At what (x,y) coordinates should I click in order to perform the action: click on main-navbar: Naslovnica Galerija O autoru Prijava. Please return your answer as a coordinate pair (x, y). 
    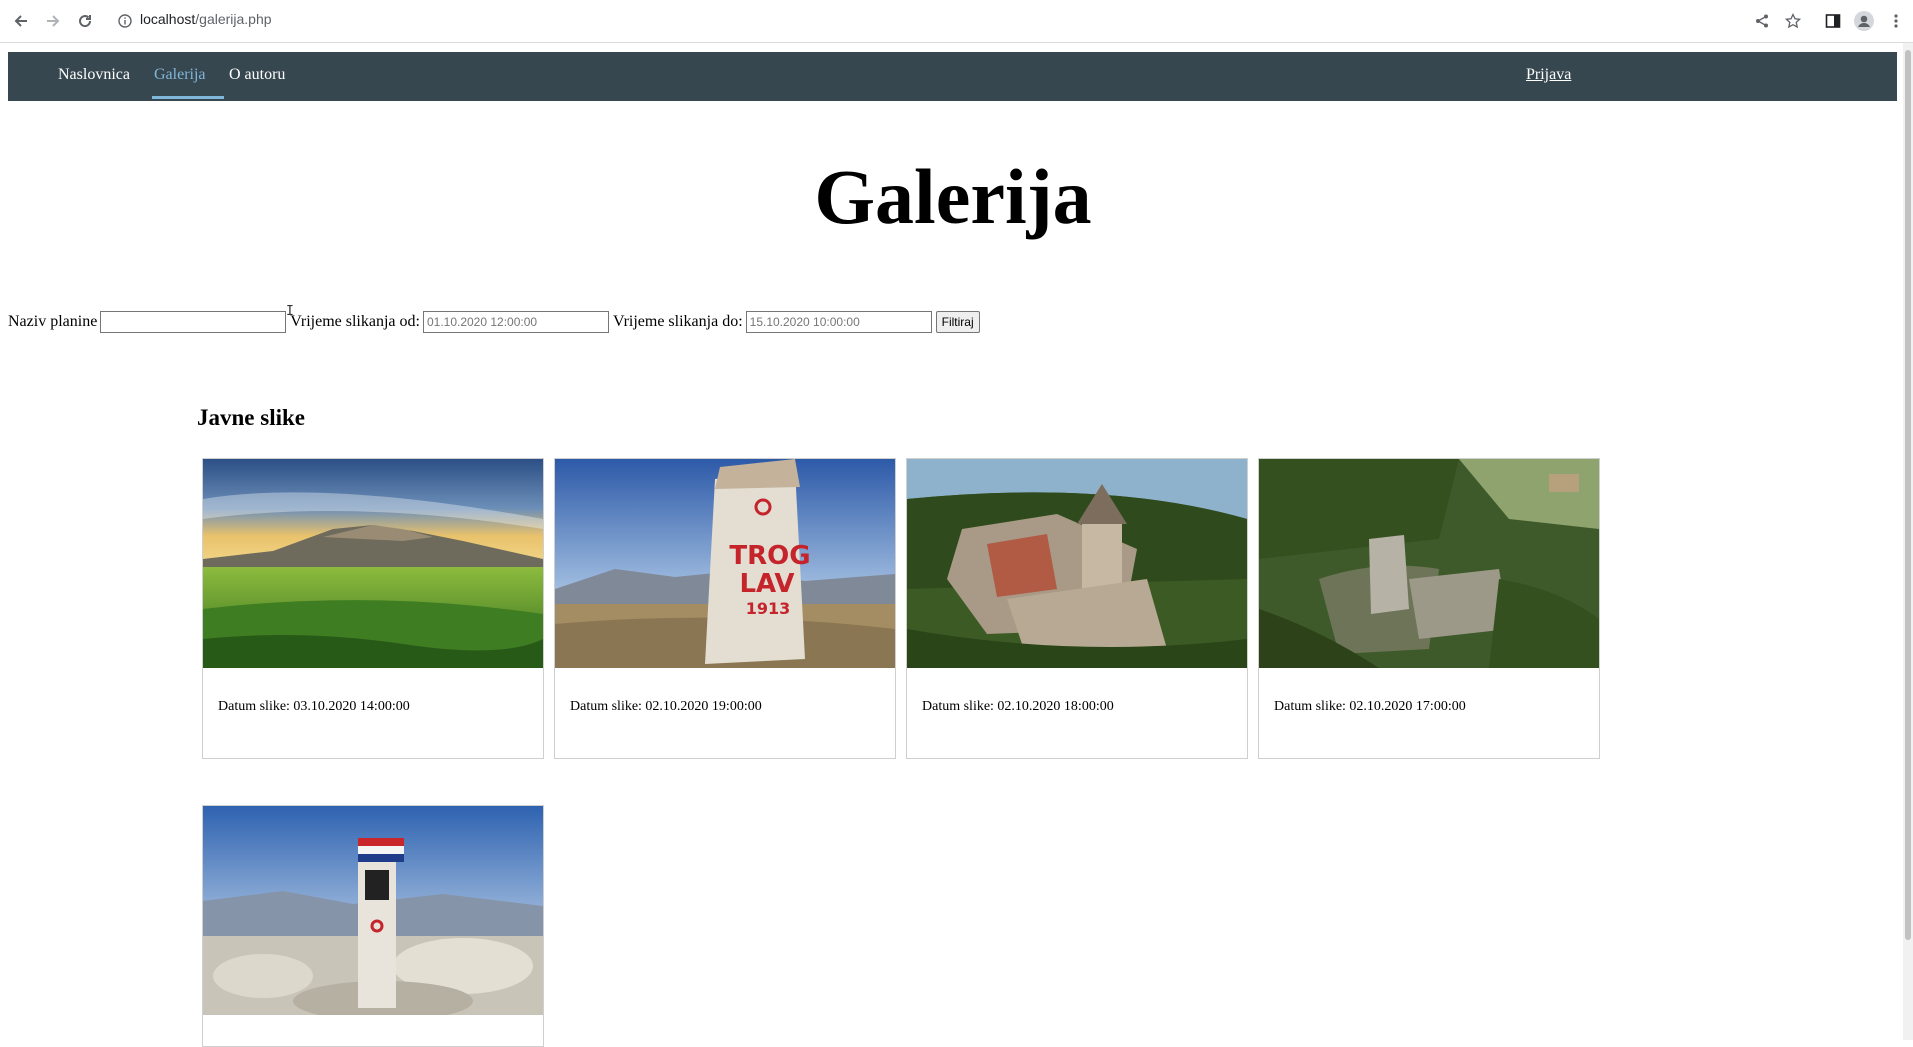
    Looking at the image, I should click on (952, 76).